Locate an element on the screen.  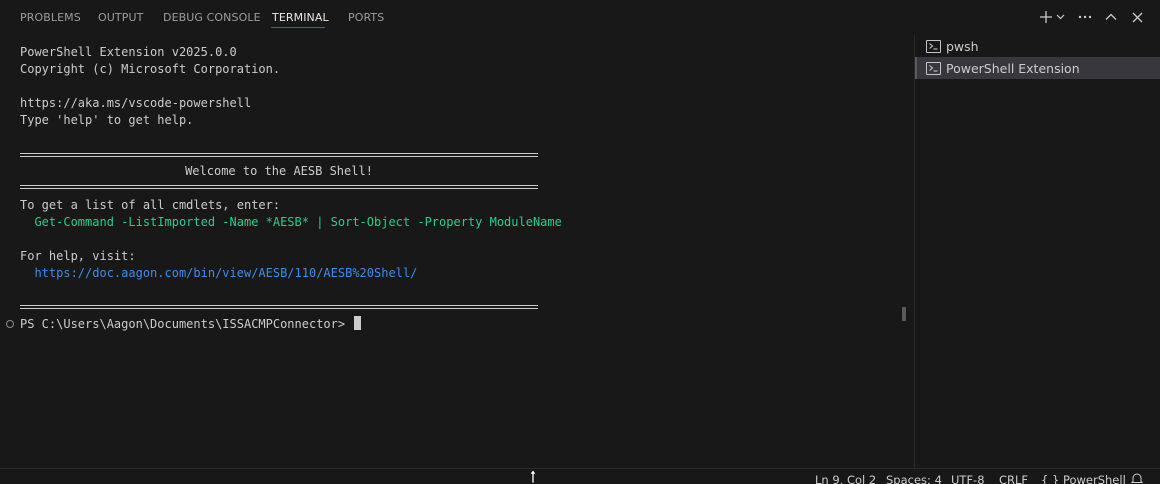
terminal-line: Type 'help' to get help. is located at coordinates (107, 120).